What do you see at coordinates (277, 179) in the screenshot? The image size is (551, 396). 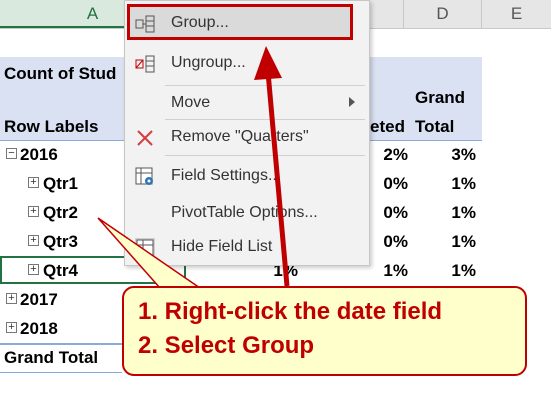 I see `red-arrow-line` at bounding box center [277, 179].